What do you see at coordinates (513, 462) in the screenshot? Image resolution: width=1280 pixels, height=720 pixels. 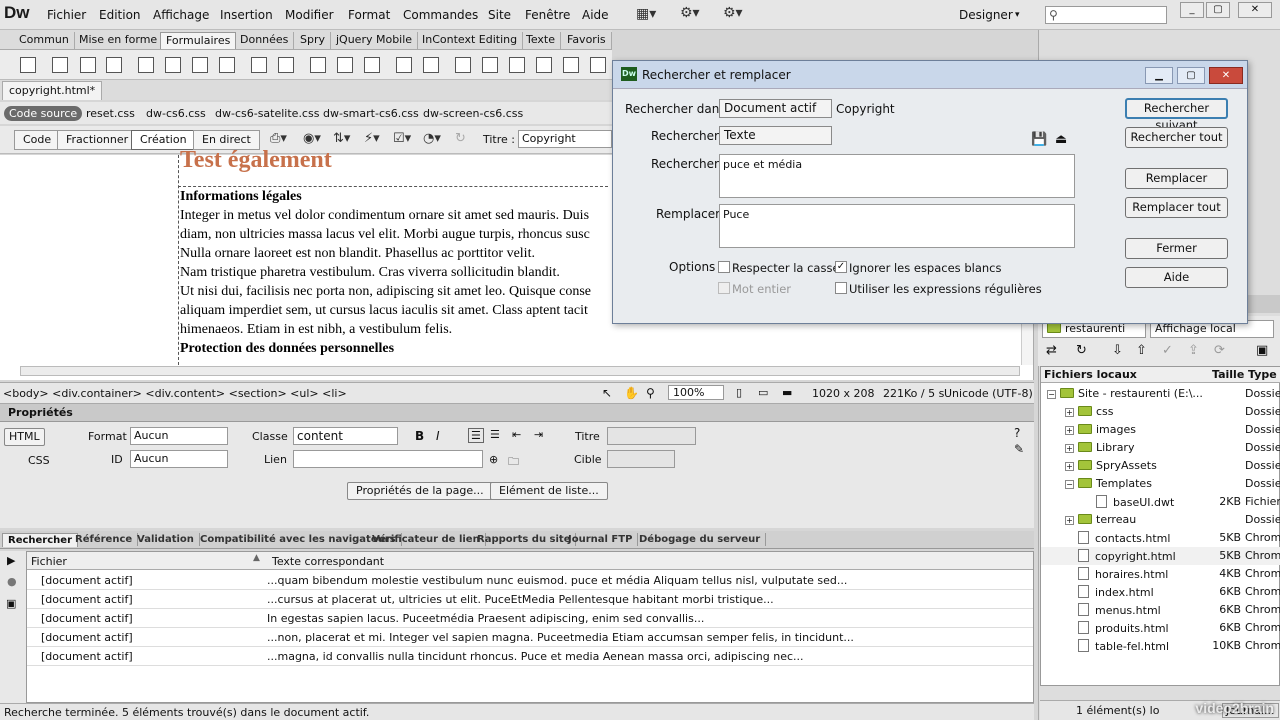 I see `browse-folder-icon: 🗀` at bounding box center [513, 462].